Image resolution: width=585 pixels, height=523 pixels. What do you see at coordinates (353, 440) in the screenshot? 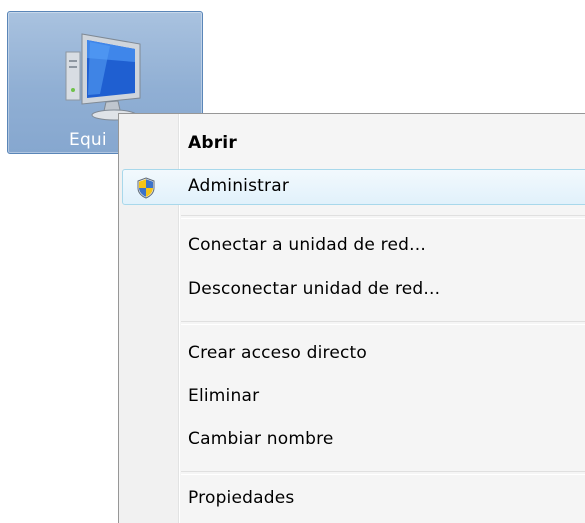
I see `menu-item-cambiar-nombre: Cambiar nombre` at bounding box center [353, 440].